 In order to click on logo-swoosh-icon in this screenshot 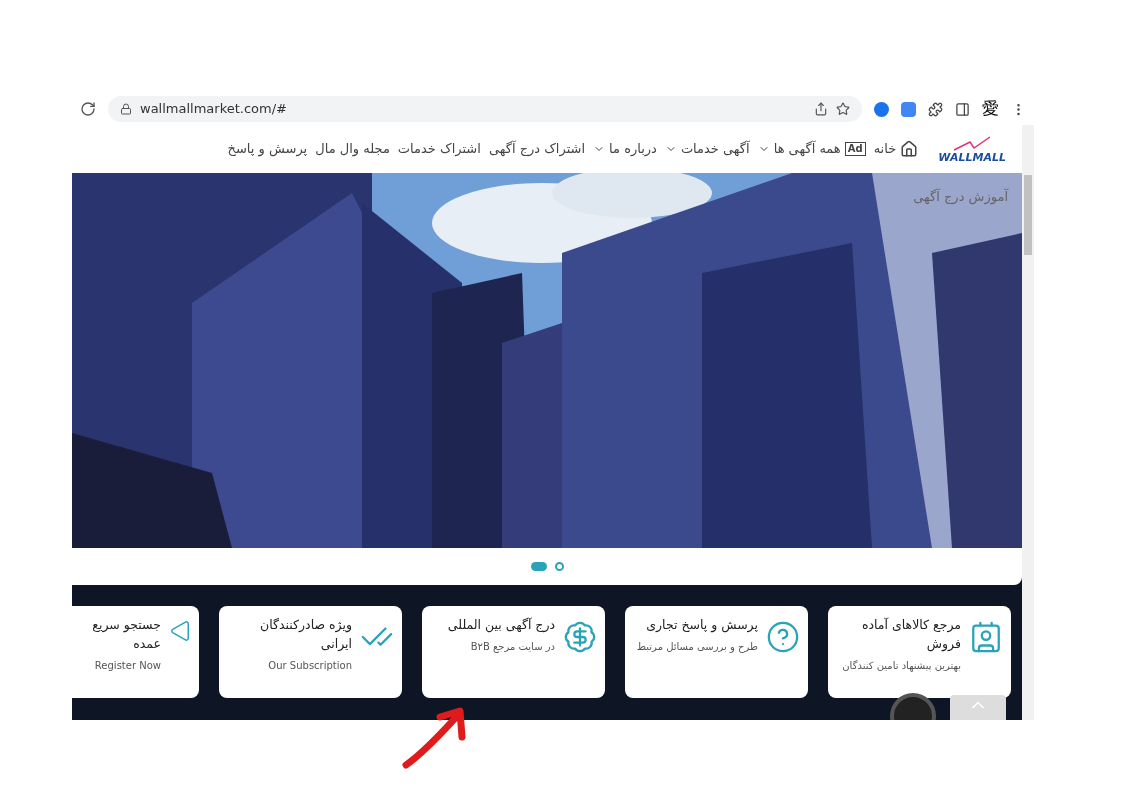, I will do `click(972, 143)`.